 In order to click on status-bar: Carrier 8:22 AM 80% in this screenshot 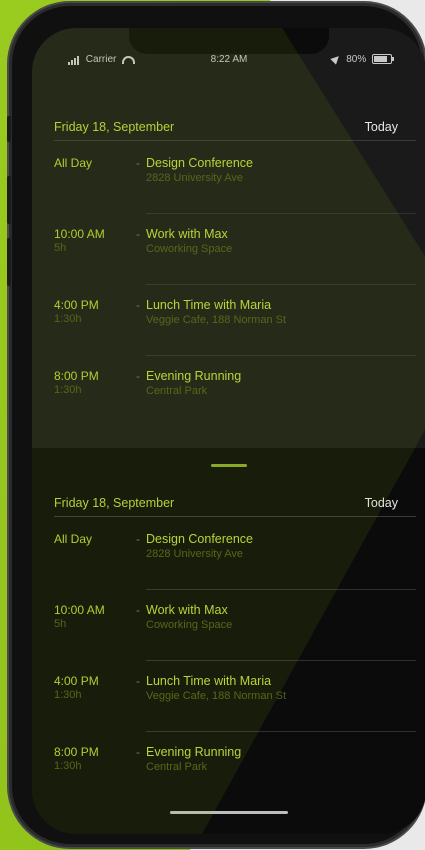, I will do `click(228, 61)`.